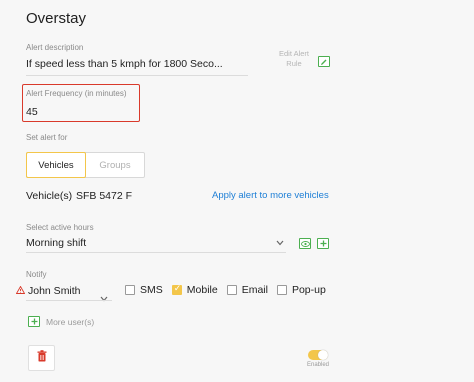 The image size is (474, 382). I want to click on alert-description-label: Alert description, so click(55, 47).